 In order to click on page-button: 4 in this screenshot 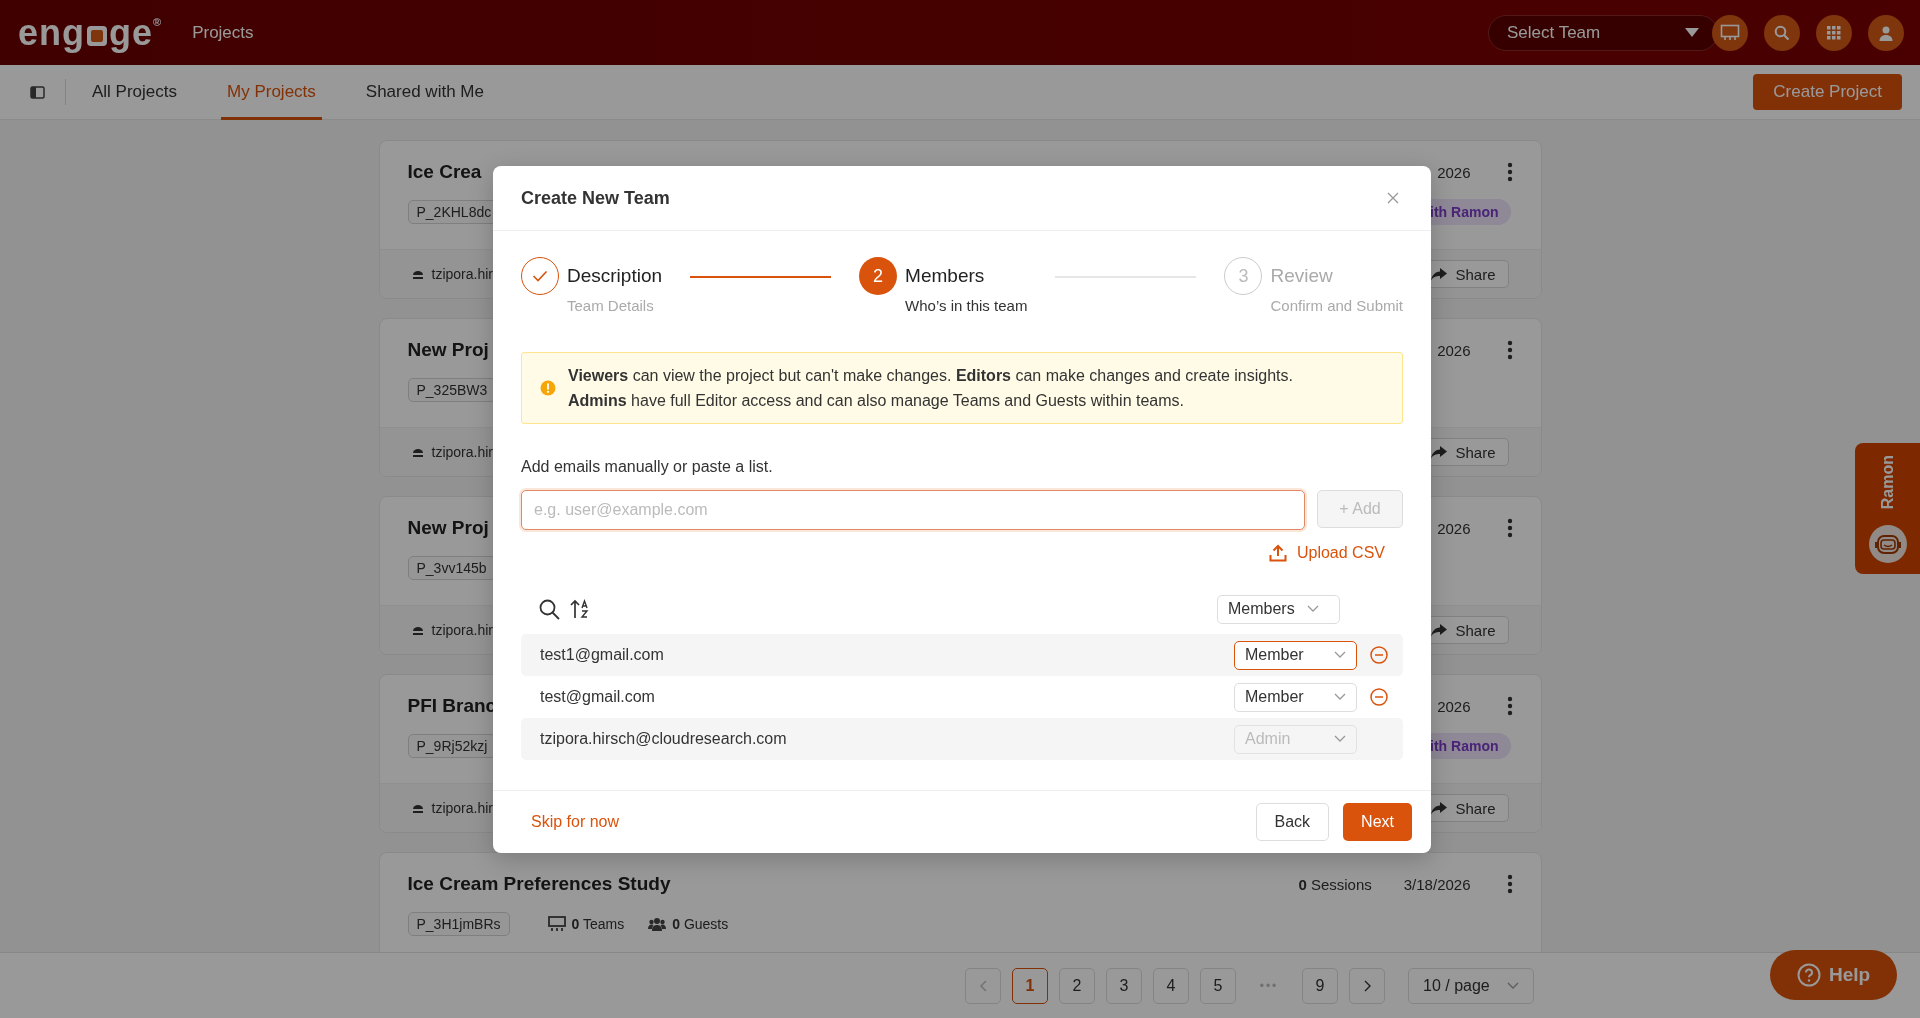, I will do `click(1171, 985)`.